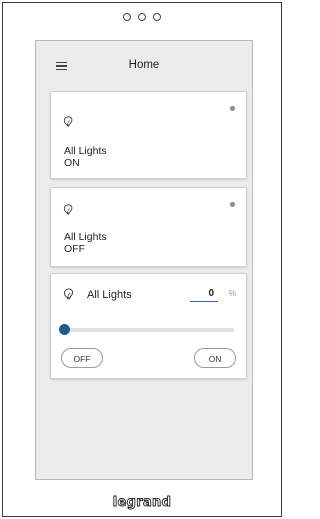  I want to click on legrand-logo: legrand, so click(141, 503).